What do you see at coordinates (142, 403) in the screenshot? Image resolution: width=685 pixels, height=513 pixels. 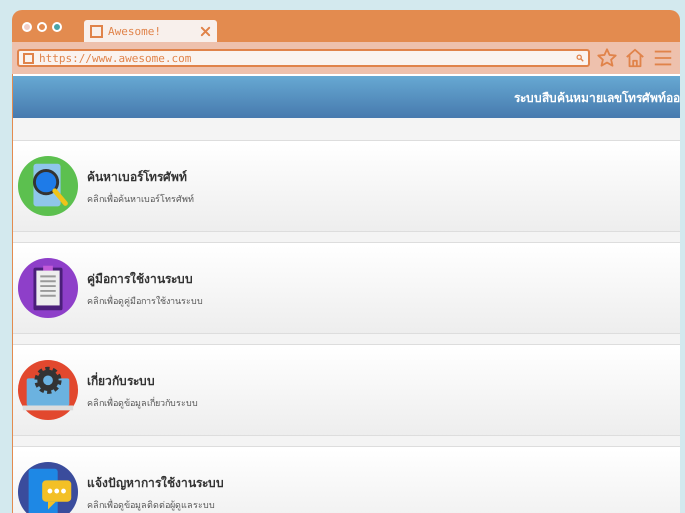 I see `menu-item-subtitle: คลิกเพื่อดูข้อมูลเกี่ยวกับระบบ` at bounding box center [142, 403].